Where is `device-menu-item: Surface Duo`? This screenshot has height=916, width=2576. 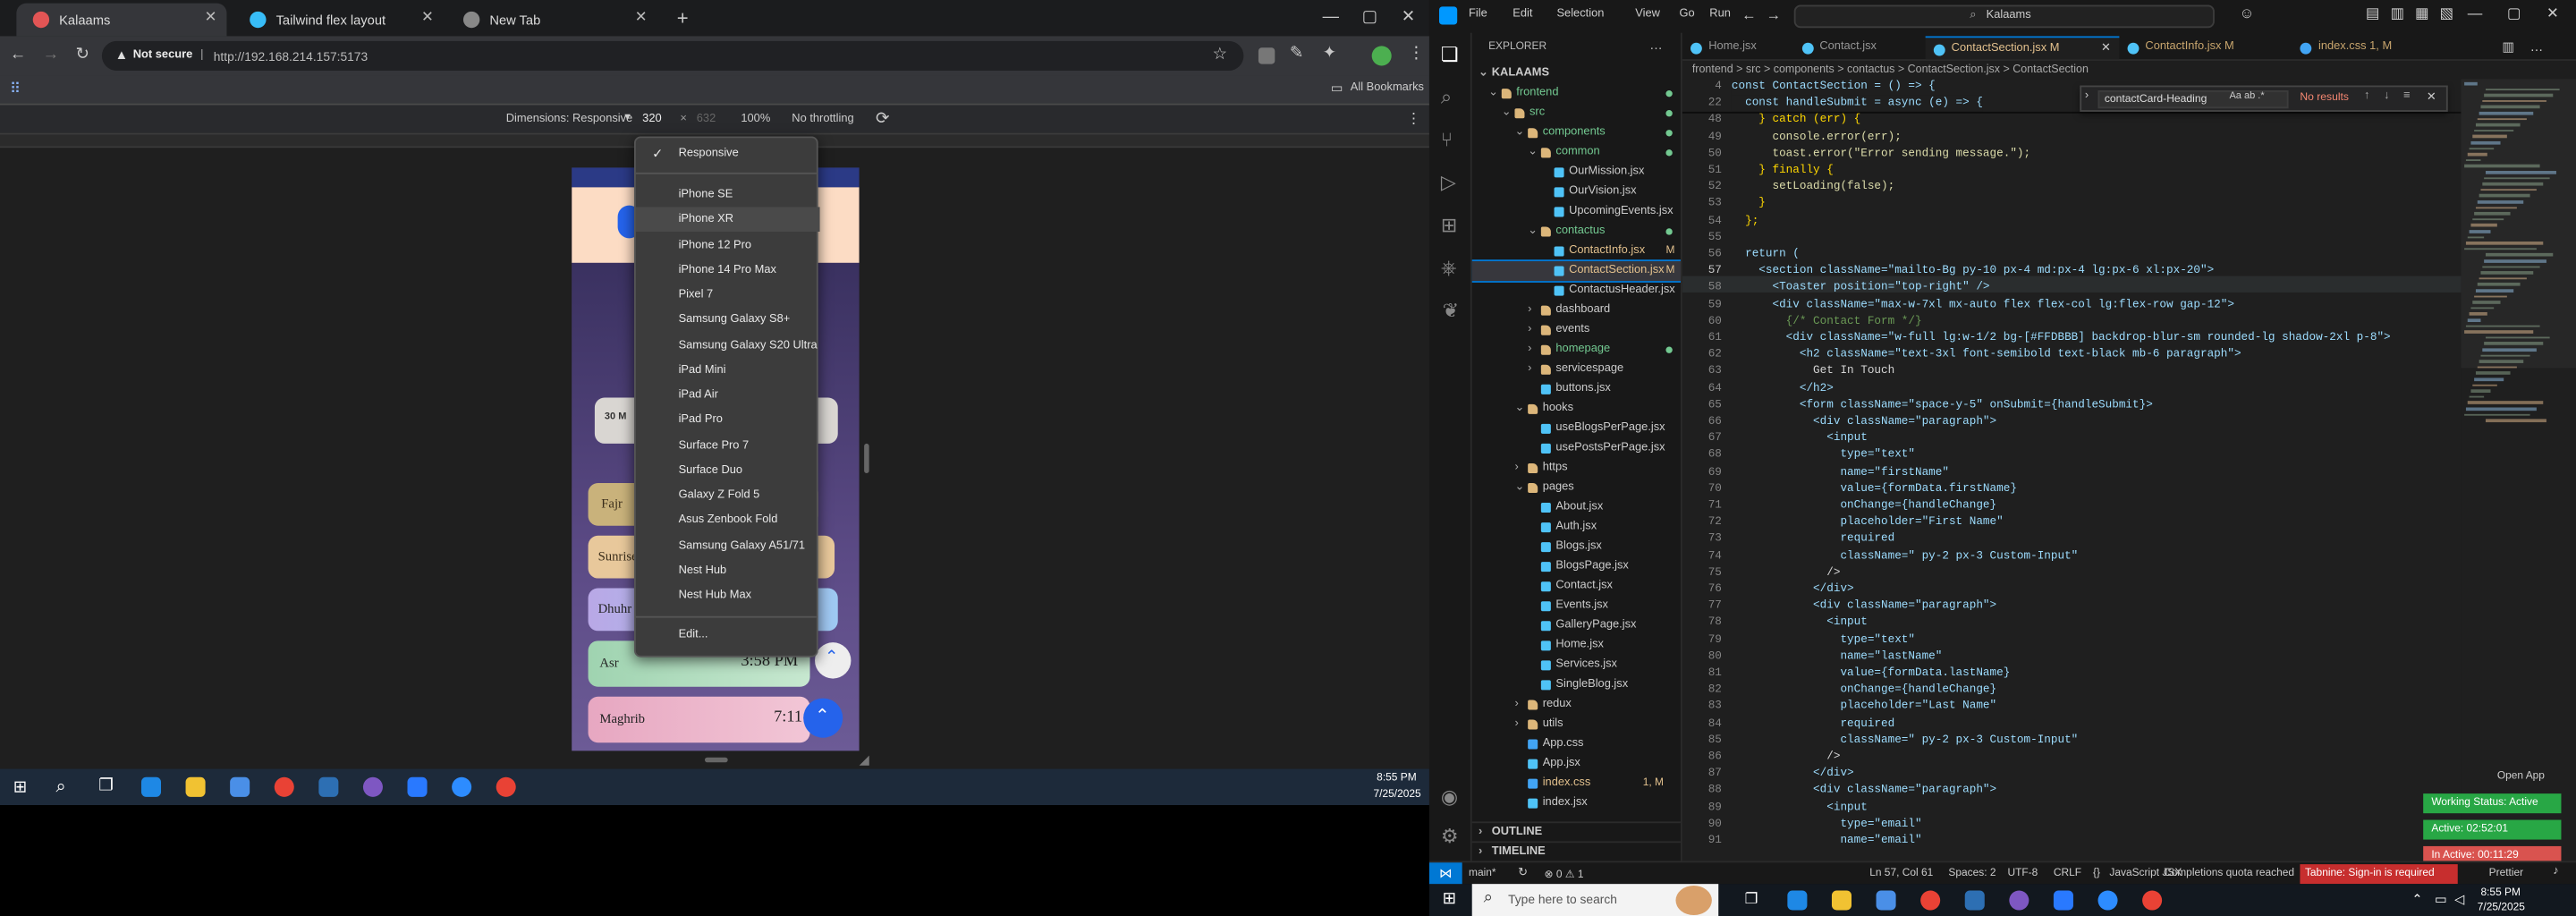
device-menu-item: Surface Duo is located at coordinates (728, 470).